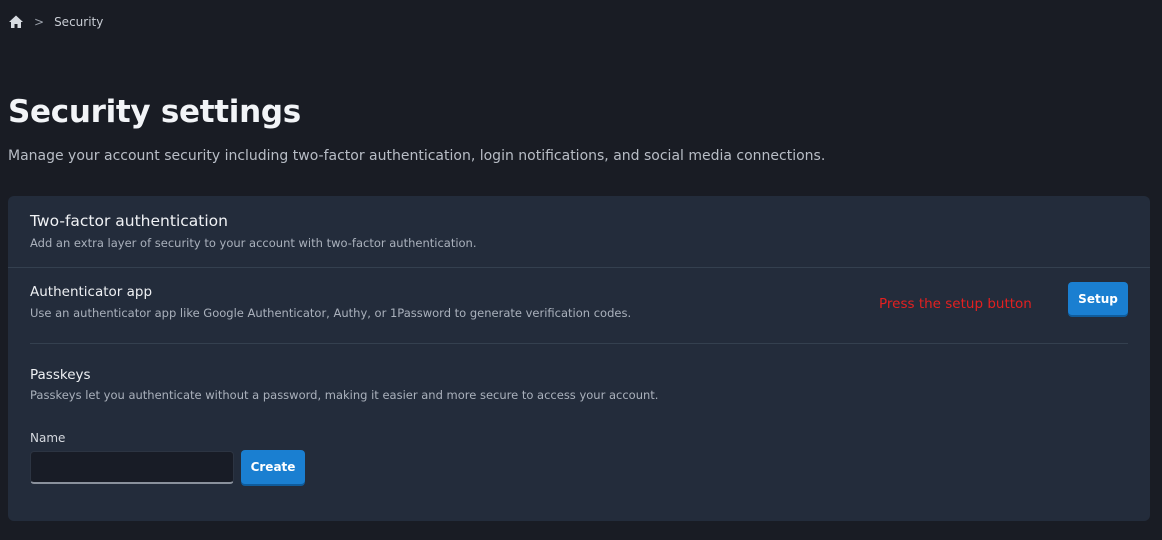 The height and width of the screenshot is (540, 1162). Describe the element at coordinates (154, 112) in the screenshot. I see `page-title: Security settings` at that location.